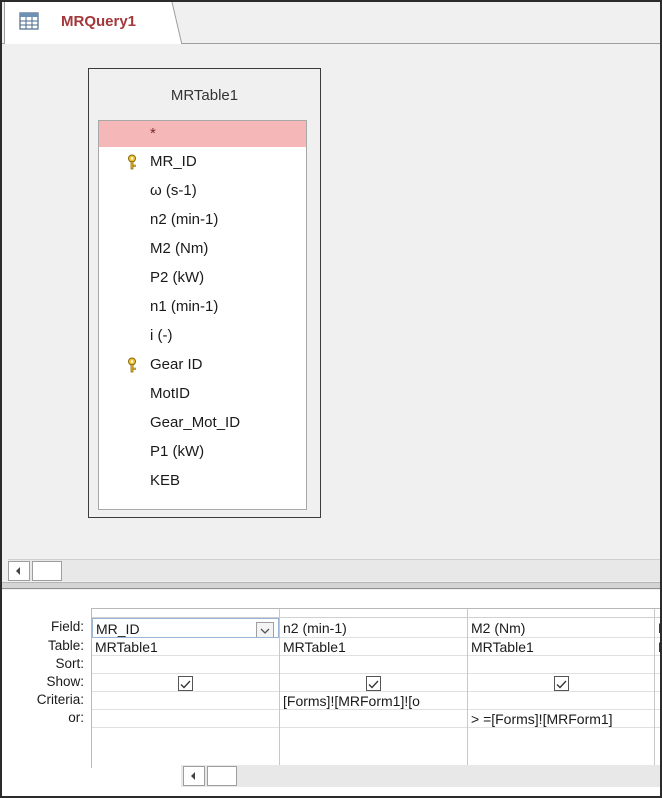 The width and height of the screenshot is (662, 798). What do you see at coordinates (373, 628) in the screenshot?
I see `field-cell: n2 (min-1)` at bounding box center [373, 628].